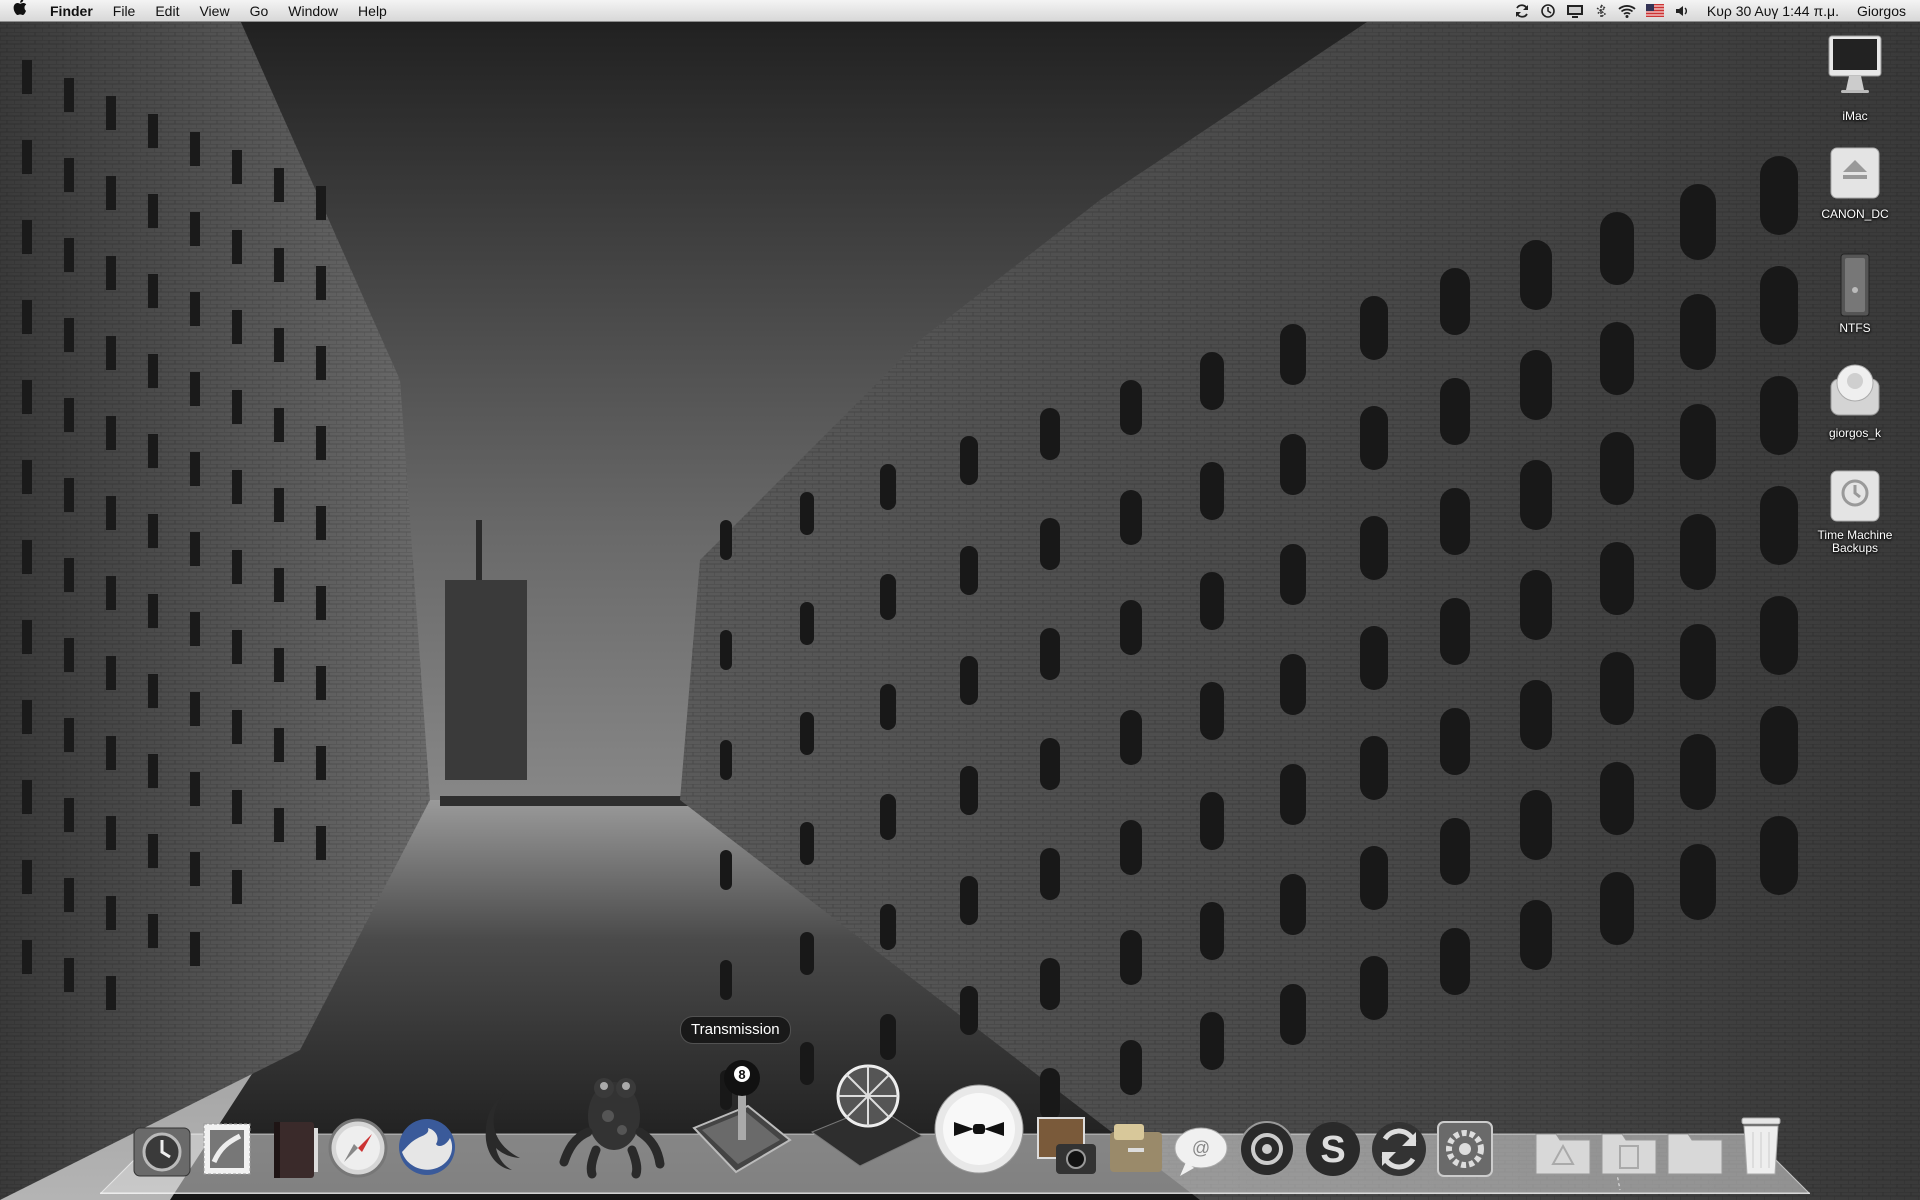 This screenshot has height=1200, width=1920. What do you see at coordinates (979, 1129) in the screenshot?
I see `bowtie-icon` at bounding box center [979, 1129].